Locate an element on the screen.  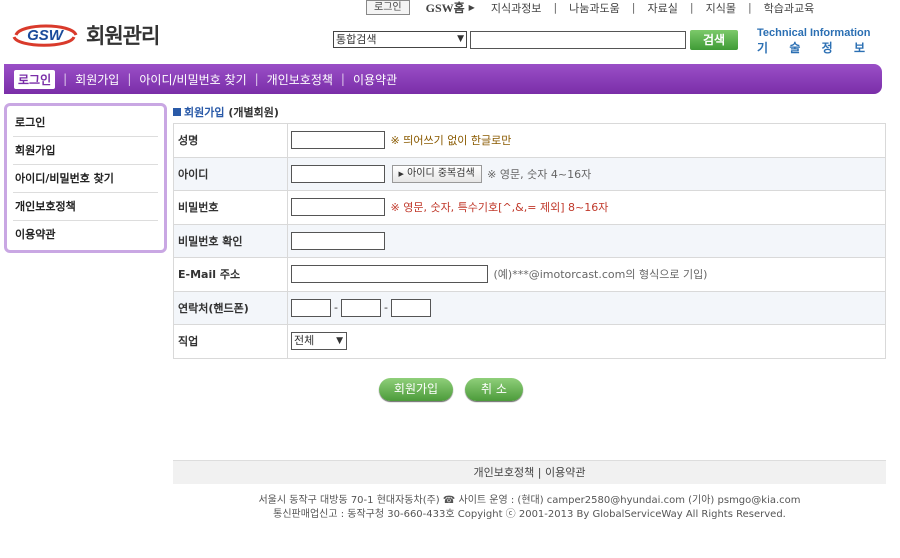
password-label: 비밀번호 is located at coordinates (230, 207).